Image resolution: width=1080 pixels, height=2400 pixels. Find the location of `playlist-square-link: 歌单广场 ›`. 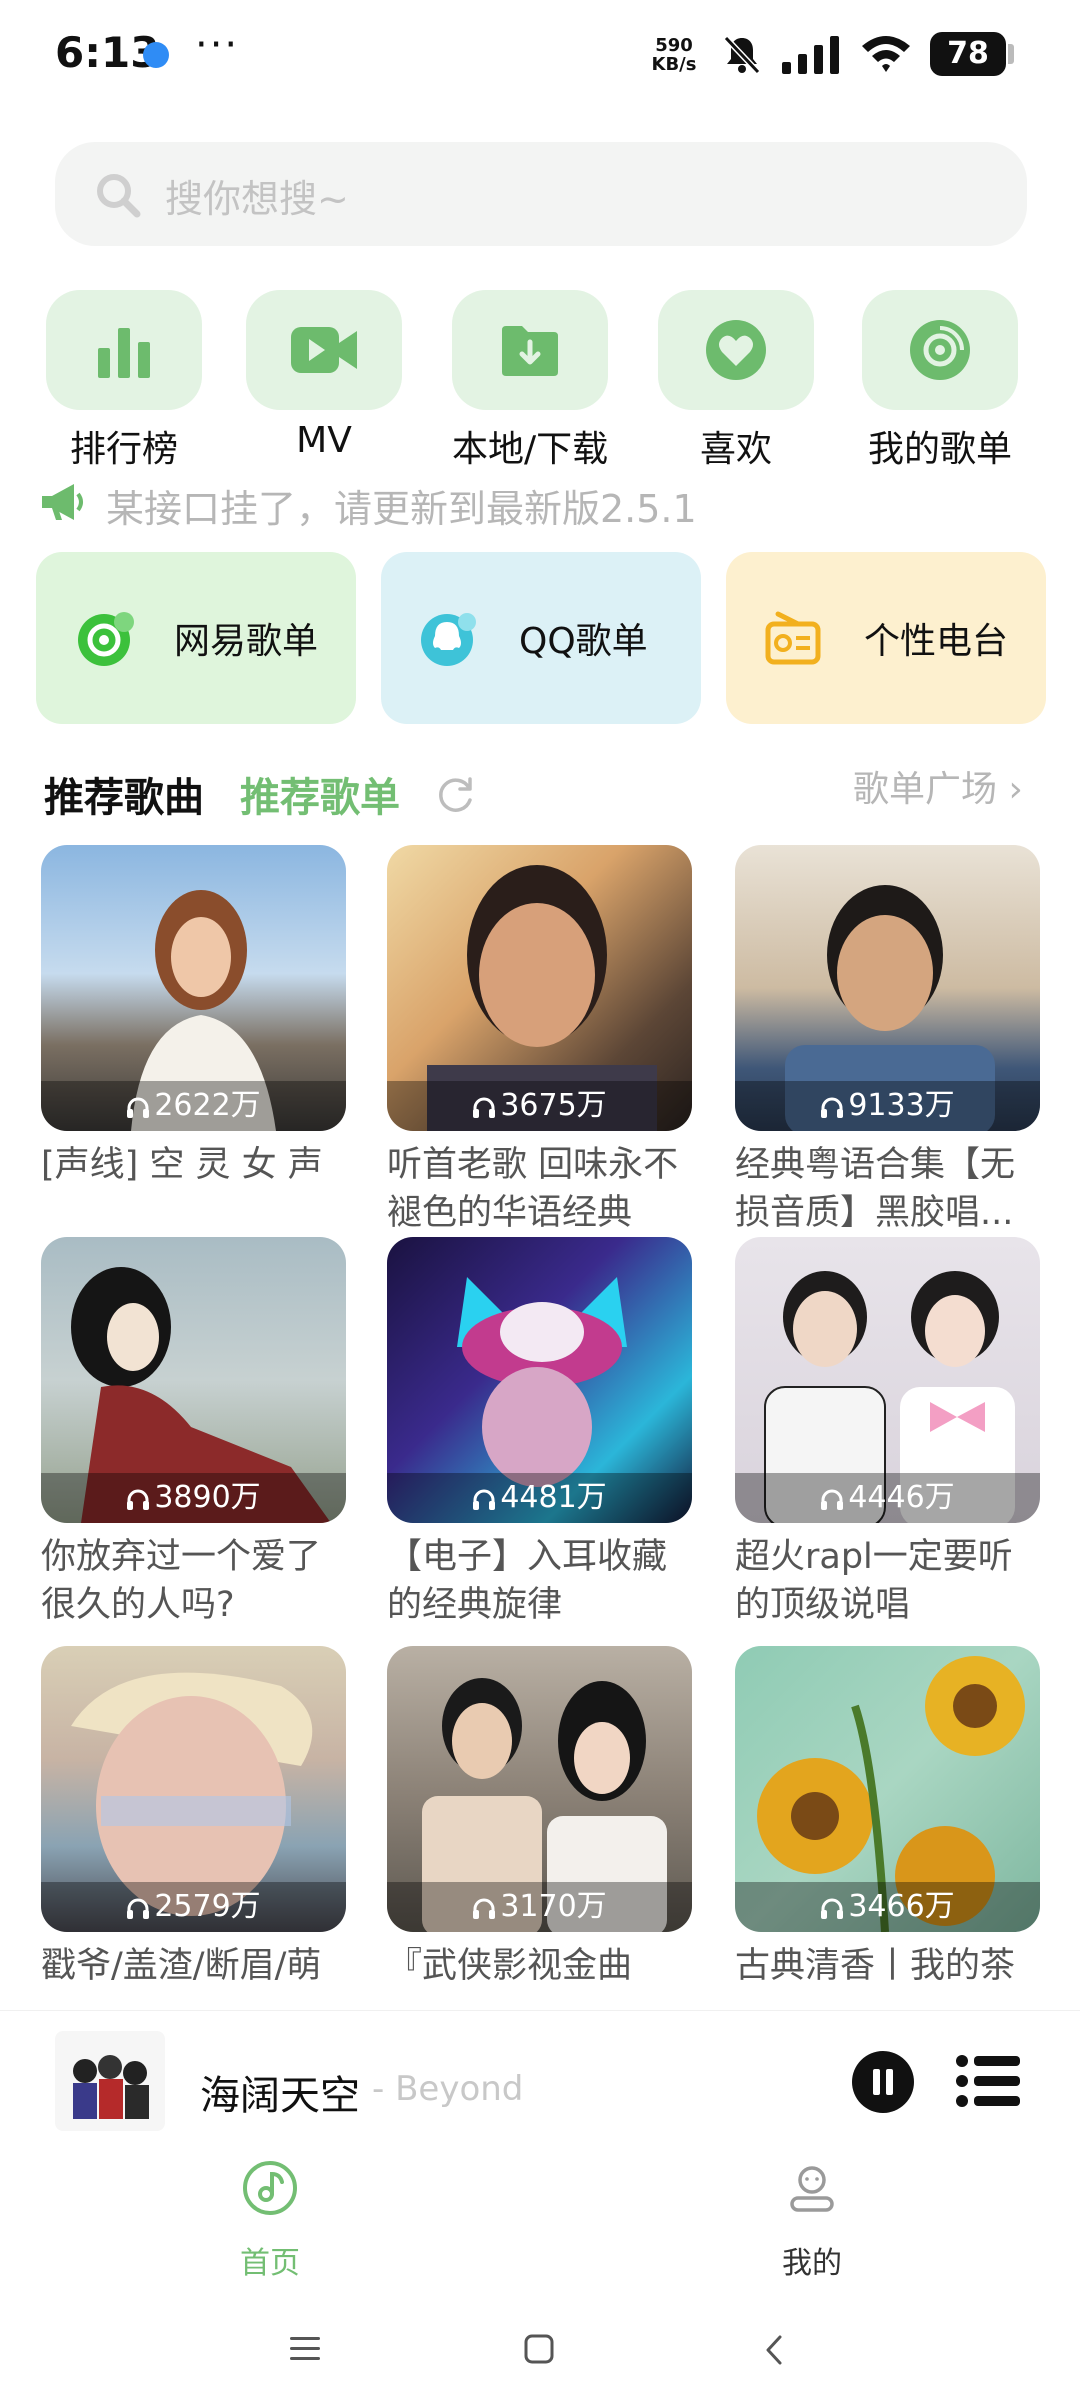

playlist-square-link: 歌单广场 › is located at coordinates (938, 786).